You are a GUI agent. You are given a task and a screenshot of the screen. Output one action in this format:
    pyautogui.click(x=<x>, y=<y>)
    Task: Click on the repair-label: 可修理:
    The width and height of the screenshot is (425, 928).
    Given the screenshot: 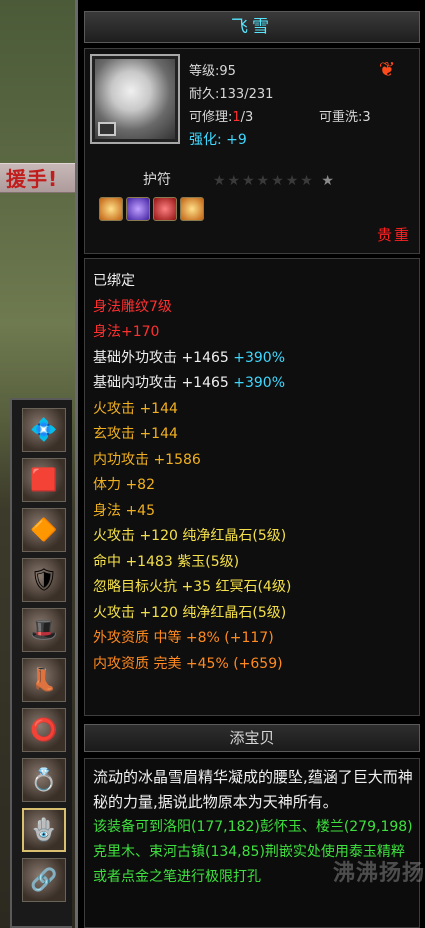 What is the action you would take?
    pyautogui.click(x=211, y=117)
    